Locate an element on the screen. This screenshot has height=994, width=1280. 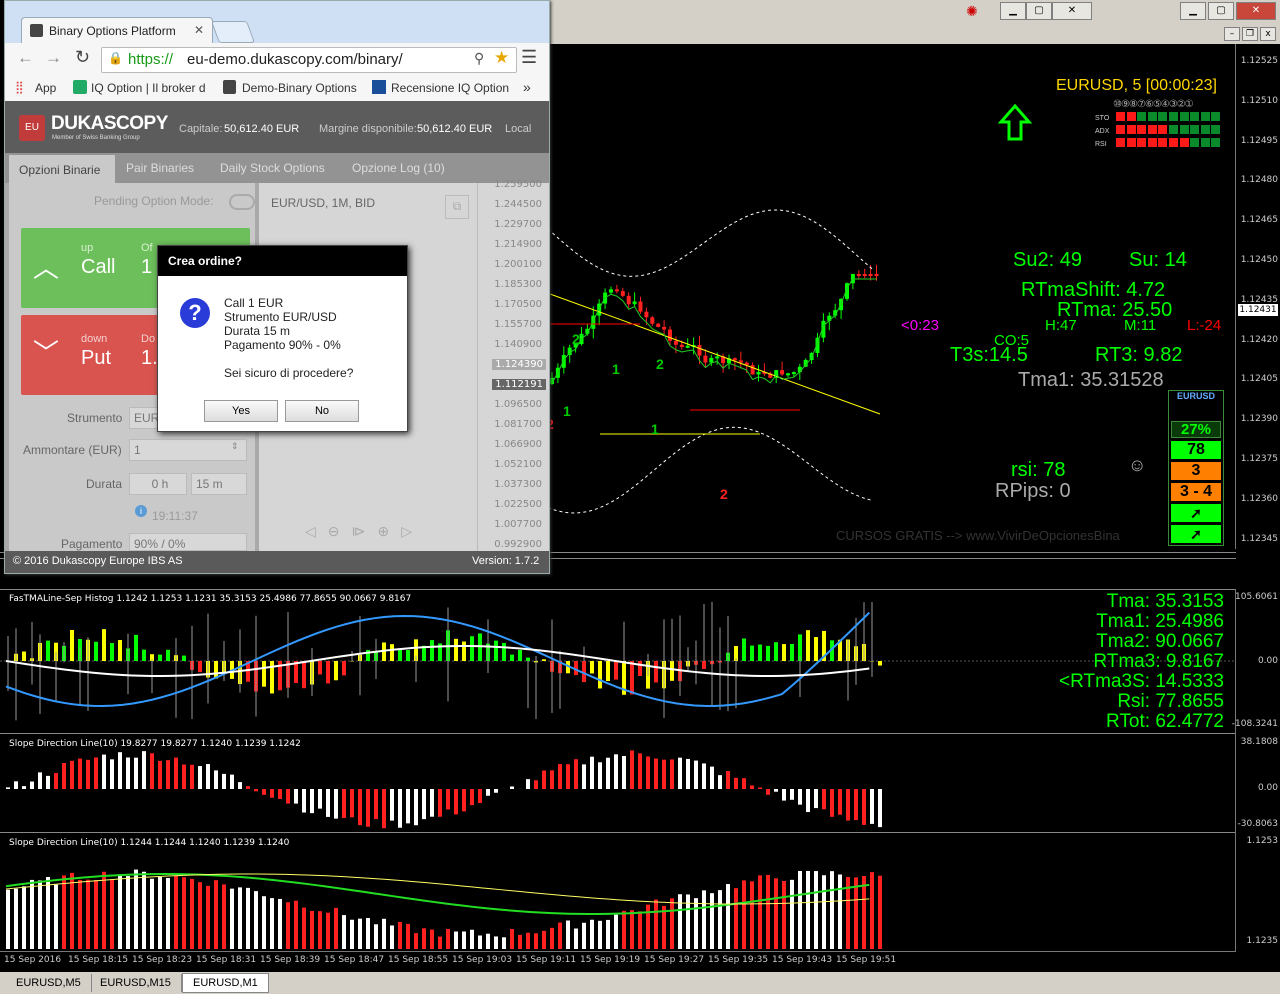
ammontare-stepper-icon: ⇕ is located at coordinates (235, 446).